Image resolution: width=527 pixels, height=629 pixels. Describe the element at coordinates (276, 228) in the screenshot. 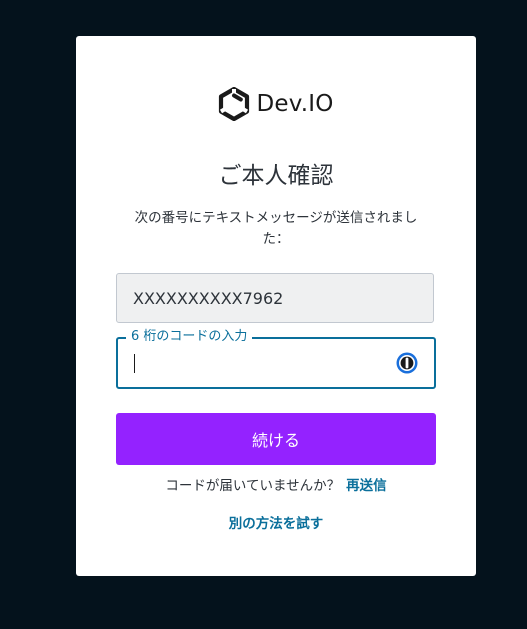

I see `sms-sent-message: 次の番号にテキストメッセージが送信されました：` at that location.